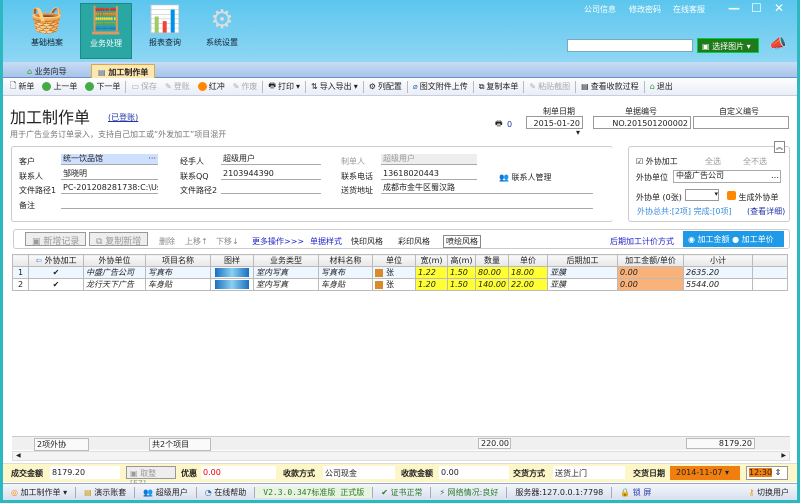  I want to click on add-record-button: ▣ 新增记录, so click(56, 239).